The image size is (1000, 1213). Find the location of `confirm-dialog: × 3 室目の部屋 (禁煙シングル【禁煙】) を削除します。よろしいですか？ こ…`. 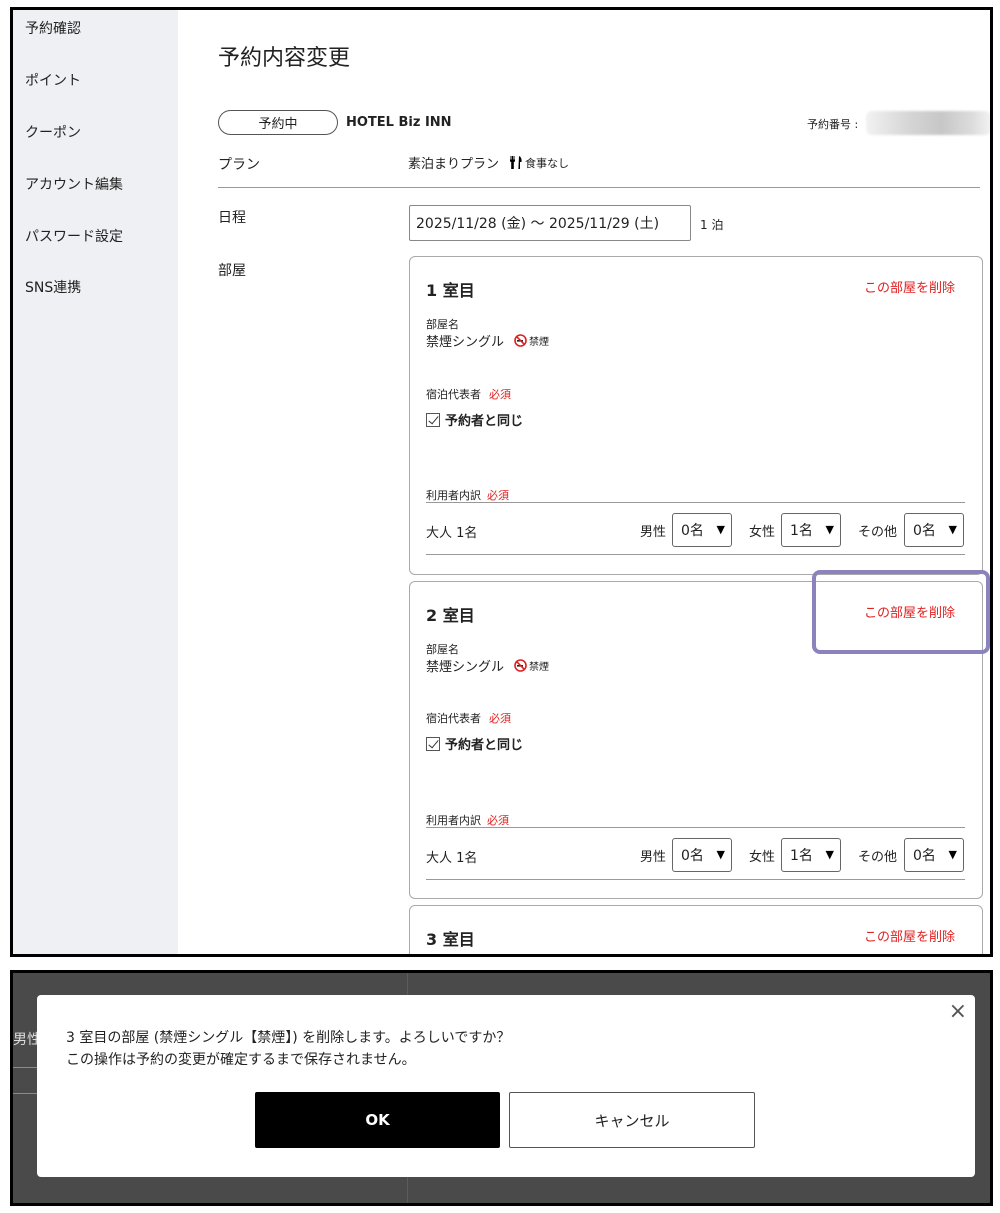

confirm-dialog: × 3 室目の部屋 (禁煙シングル【禁煙】) を削除します。よろしいですか？ こ… is located at coordinates (506, 1086).